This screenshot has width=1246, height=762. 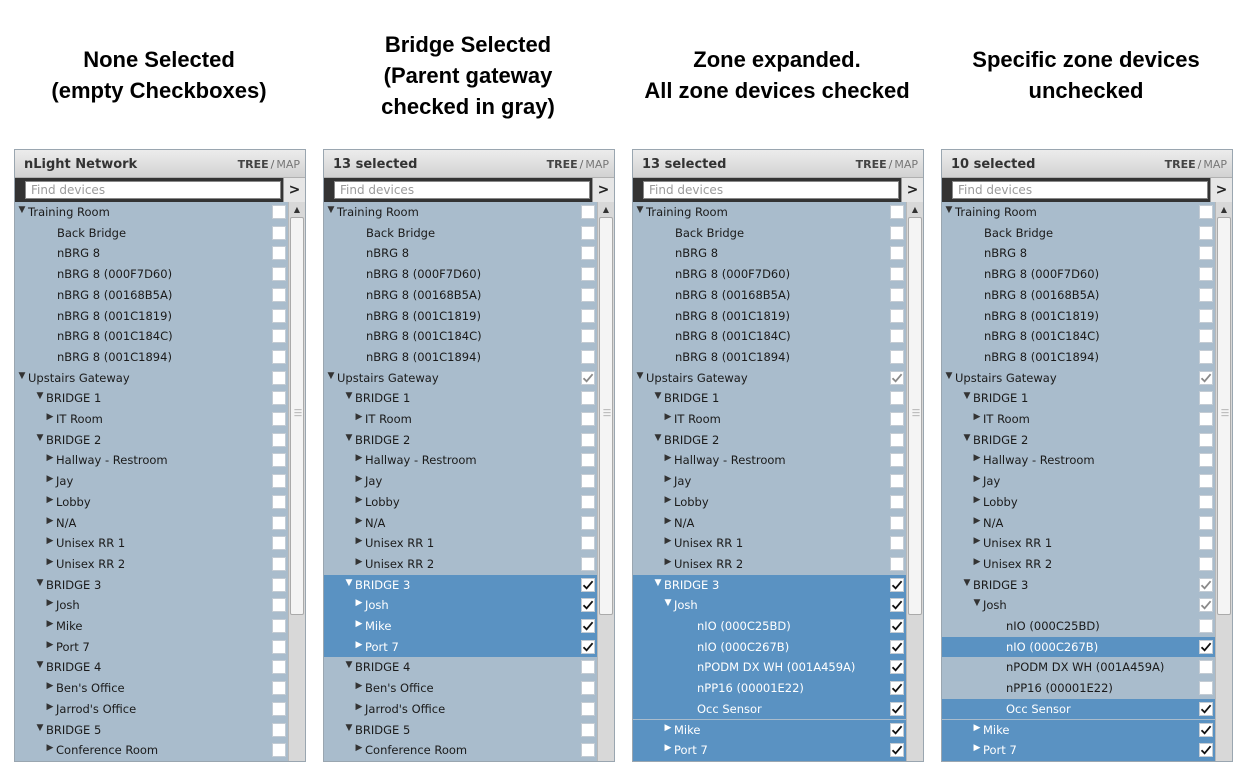 What do you see at coordinates (469, 605) in the screenshot?
I see `tree-row: ▶ Josh` at bounding box center [469, 605].